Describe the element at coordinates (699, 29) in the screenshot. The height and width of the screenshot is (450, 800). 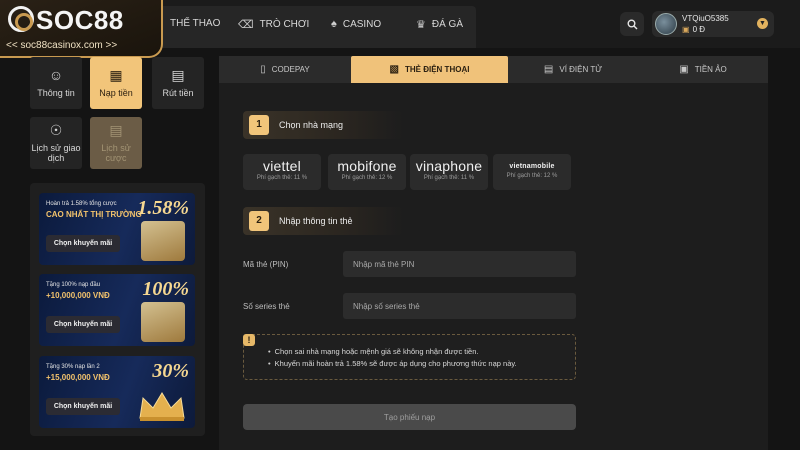
I see `balance-value: 0 Đ` at that location.